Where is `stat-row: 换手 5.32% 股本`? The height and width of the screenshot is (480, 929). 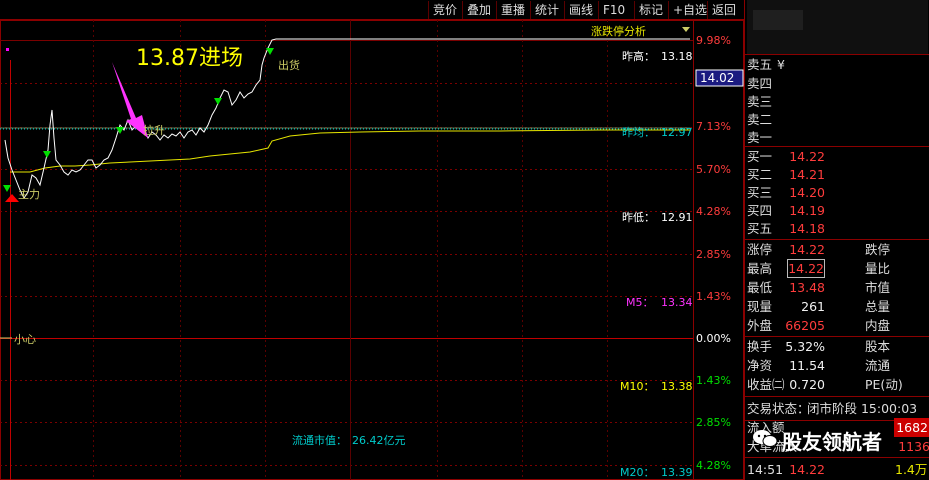
stat-row: 换手 5.32% 股本 is located at coordinates (837, 346).